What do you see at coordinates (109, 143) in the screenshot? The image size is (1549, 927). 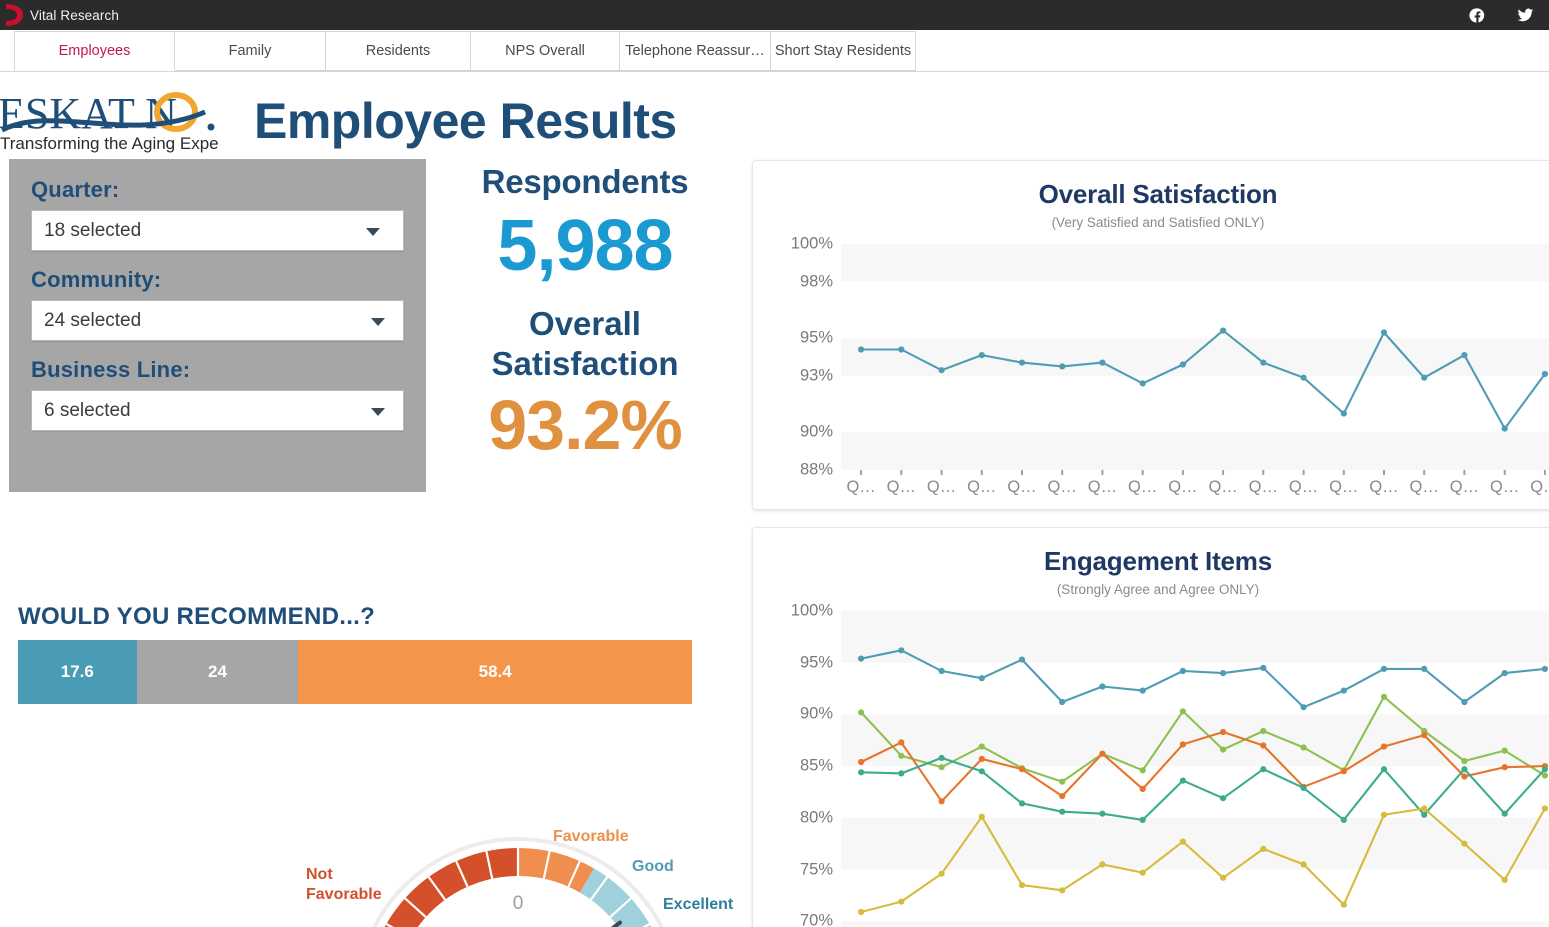 I see `svg-text:Transforming the Aging Experie: Transforming the Aging Experience` at bounding box center [109, 143].